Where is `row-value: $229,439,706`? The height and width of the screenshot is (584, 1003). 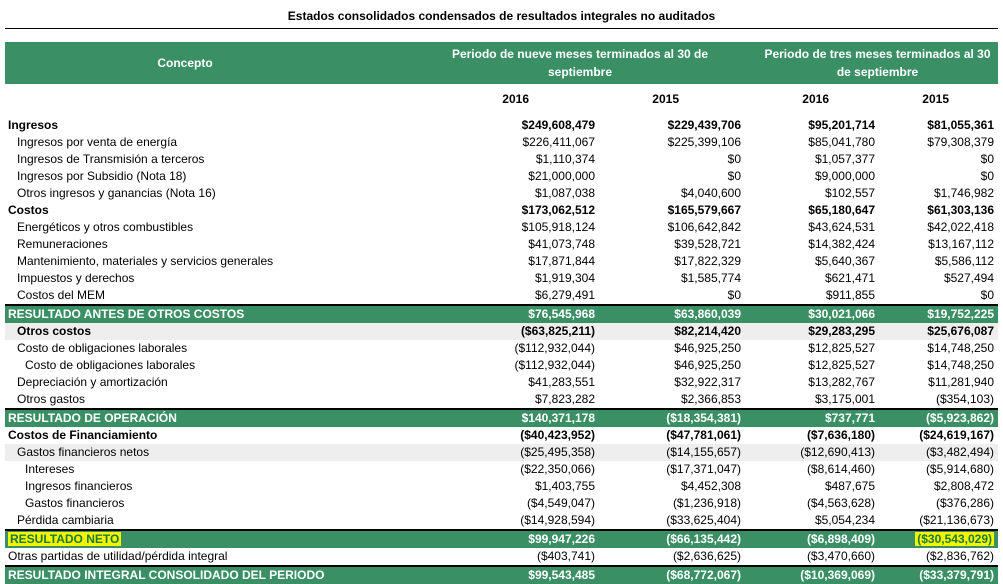
row-value: $229,439,706 is located at coordinates (704, 125).